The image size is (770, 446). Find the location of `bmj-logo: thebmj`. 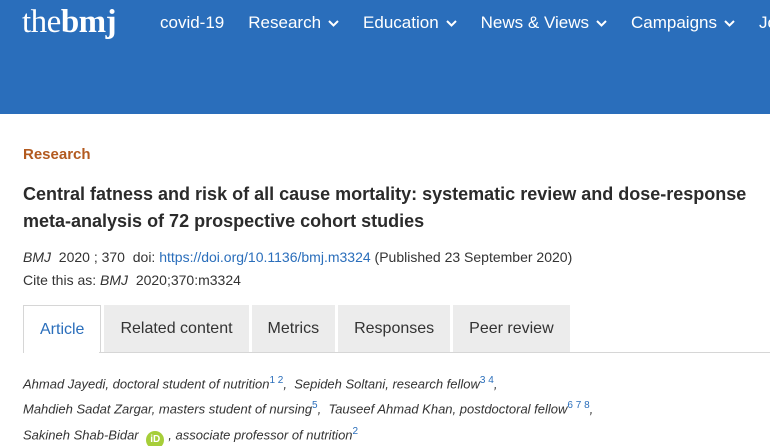

bmj-logo: thebmj is located at coordinates (69, 22).